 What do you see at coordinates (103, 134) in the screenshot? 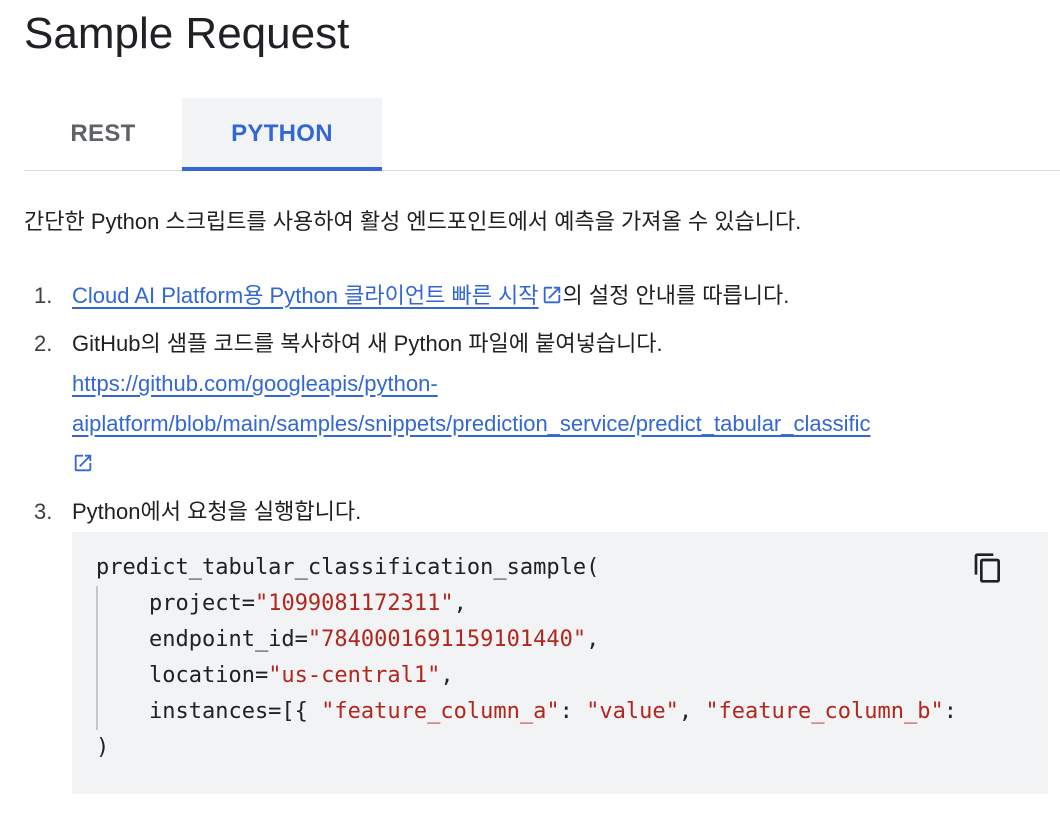
I see `tab-rest: REST` at bounding box center [103, 134].